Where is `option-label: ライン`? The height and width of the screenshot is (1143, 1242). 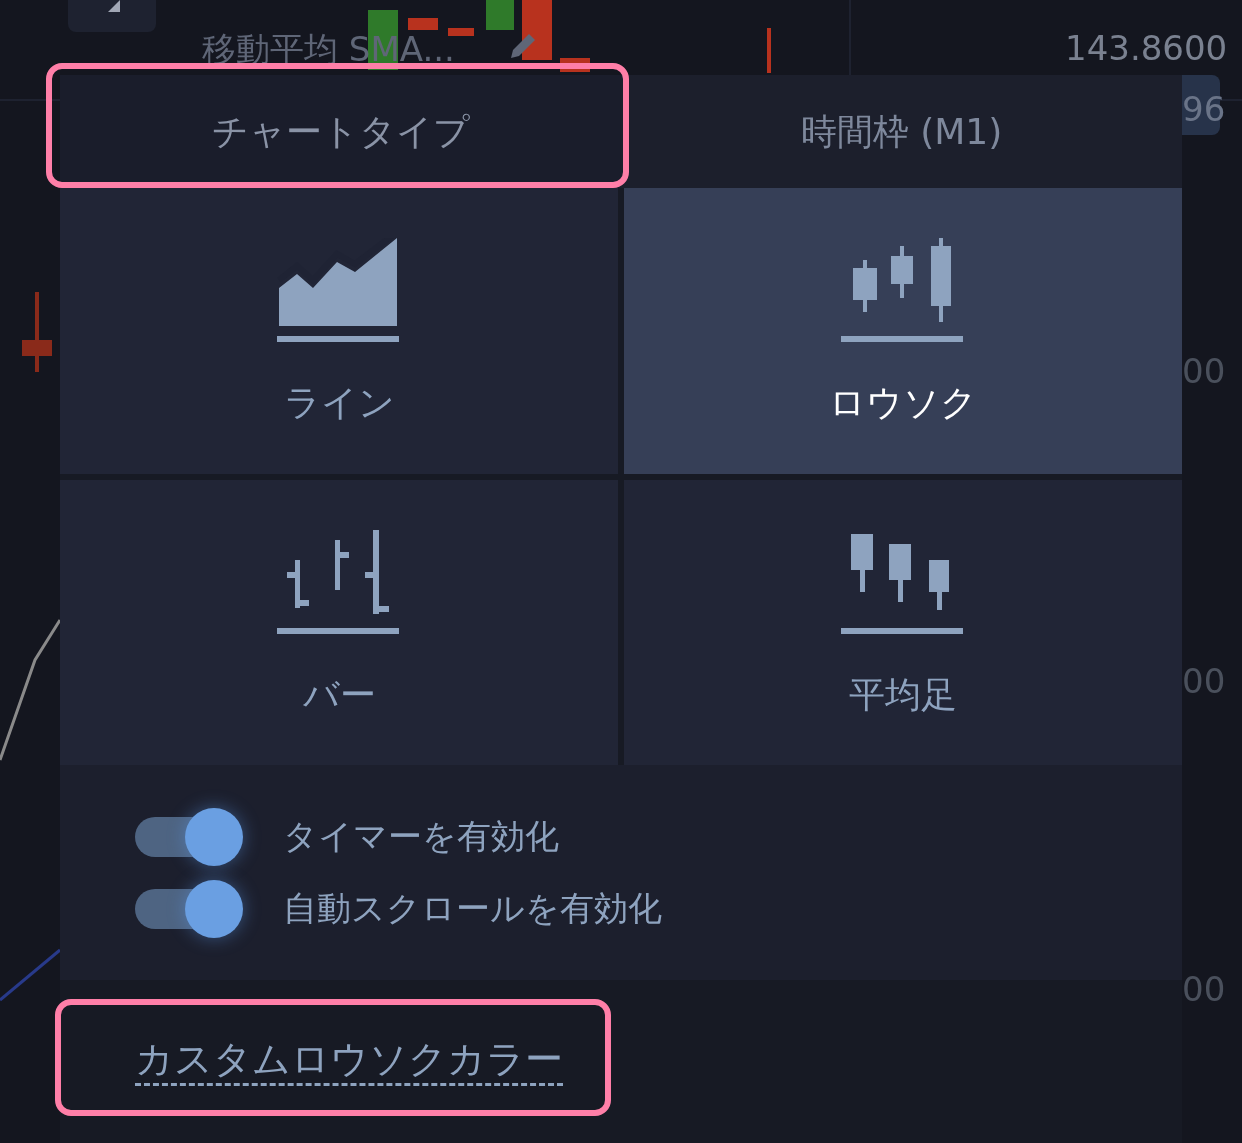 option-label: ライン is located at coordinates (339, 403).